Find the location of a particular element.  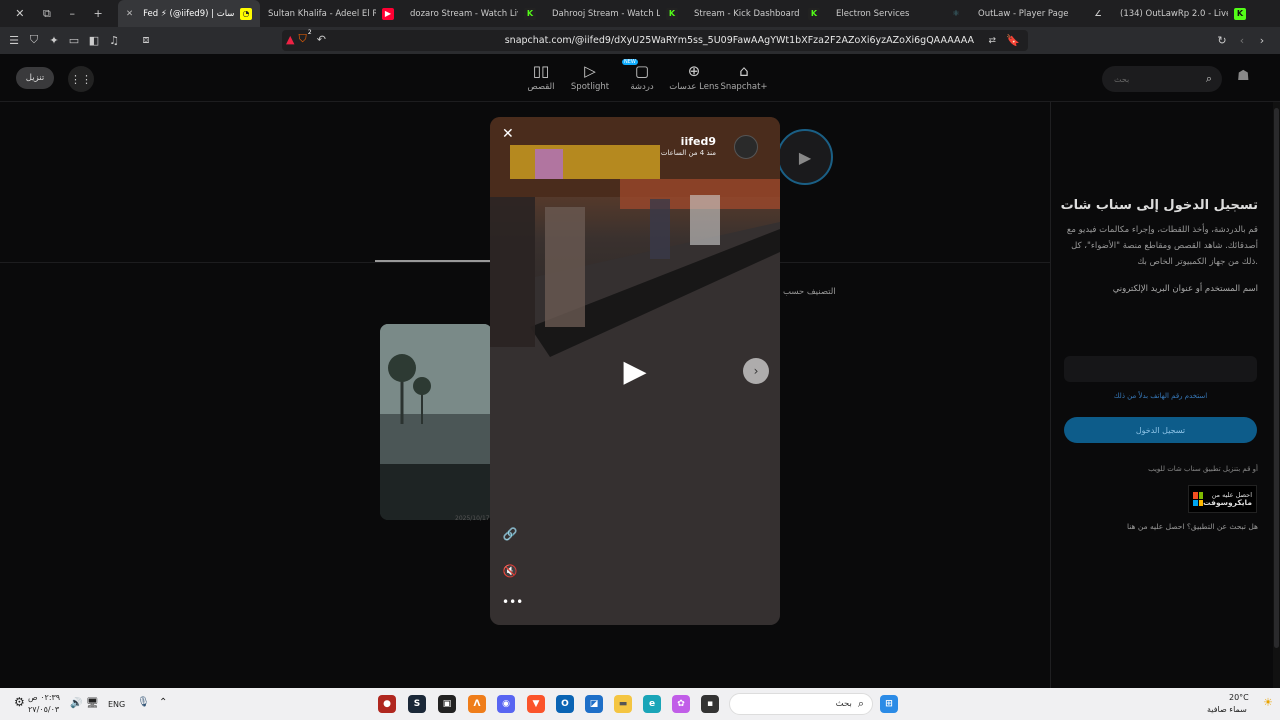

tune-icon: ⇄ is located at coordinates (992, 41).